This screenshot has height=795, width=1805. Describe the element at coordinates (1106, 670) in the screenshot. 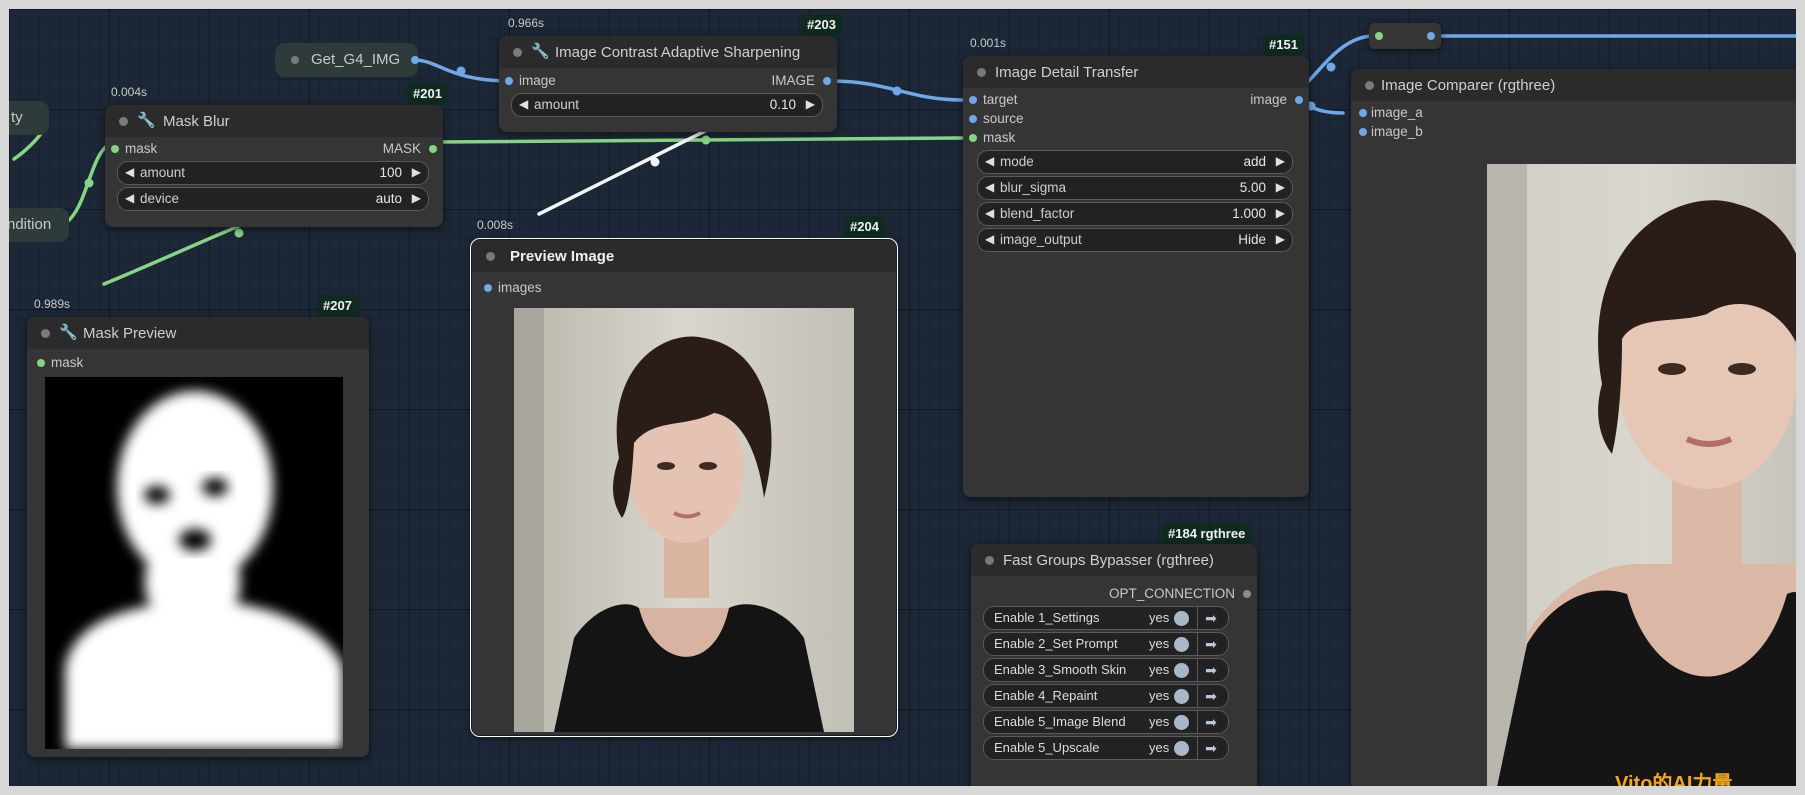

I see `bypass-row-3: Enable 3_Smooth Skin yes ➡` at that location.